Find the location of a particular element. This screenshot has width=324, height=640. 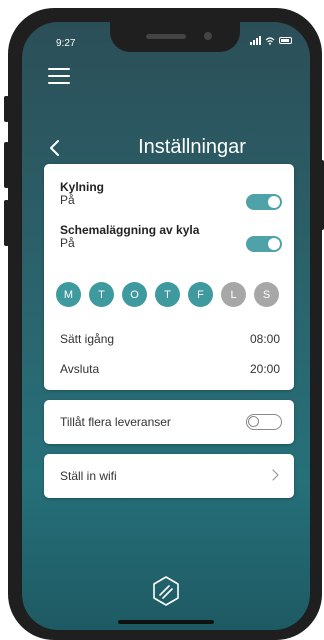

status-icons is located at coordinates (271, 40).